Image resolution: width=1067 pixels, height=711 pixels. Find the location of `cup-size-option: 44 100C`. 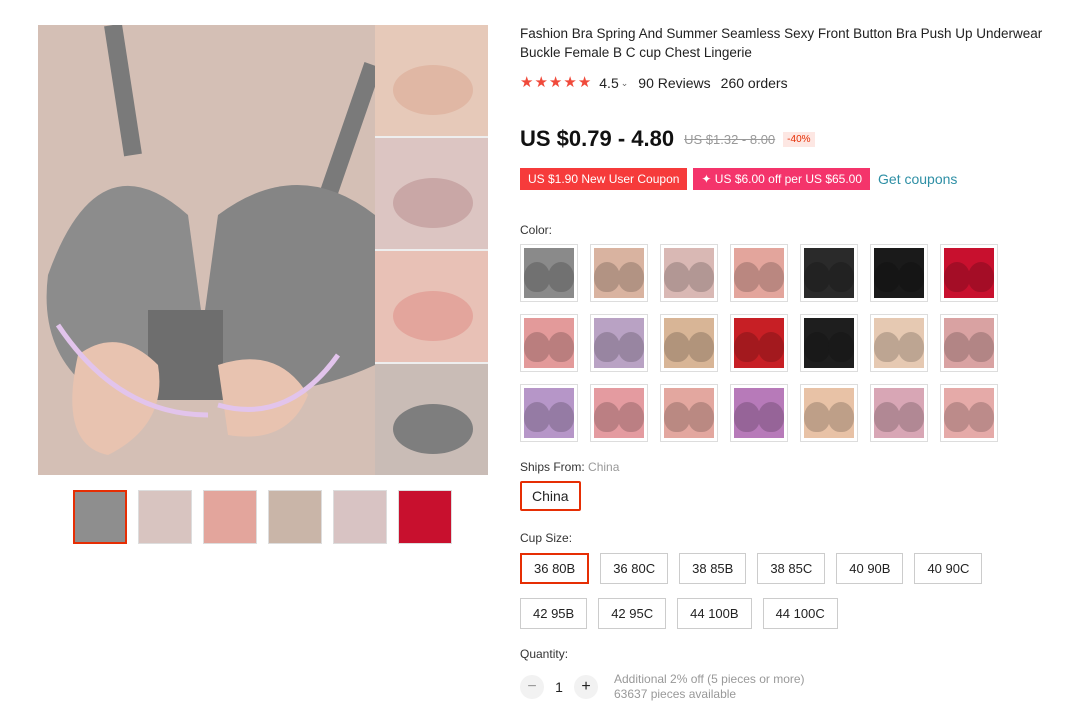

cup-size-option: 44 100C is located at coordinates (800, 613).